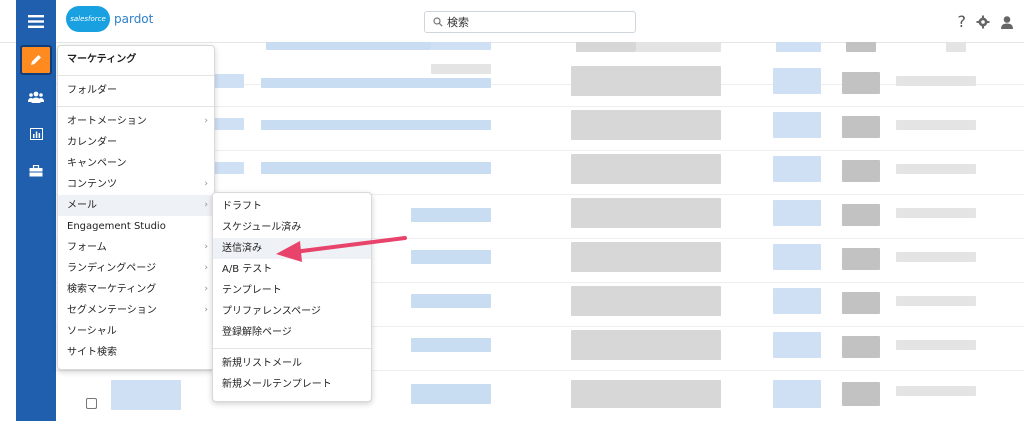  Describe the element at coordinates (36, 210) in the screenshot. I see `left-nav-rail` at that location.